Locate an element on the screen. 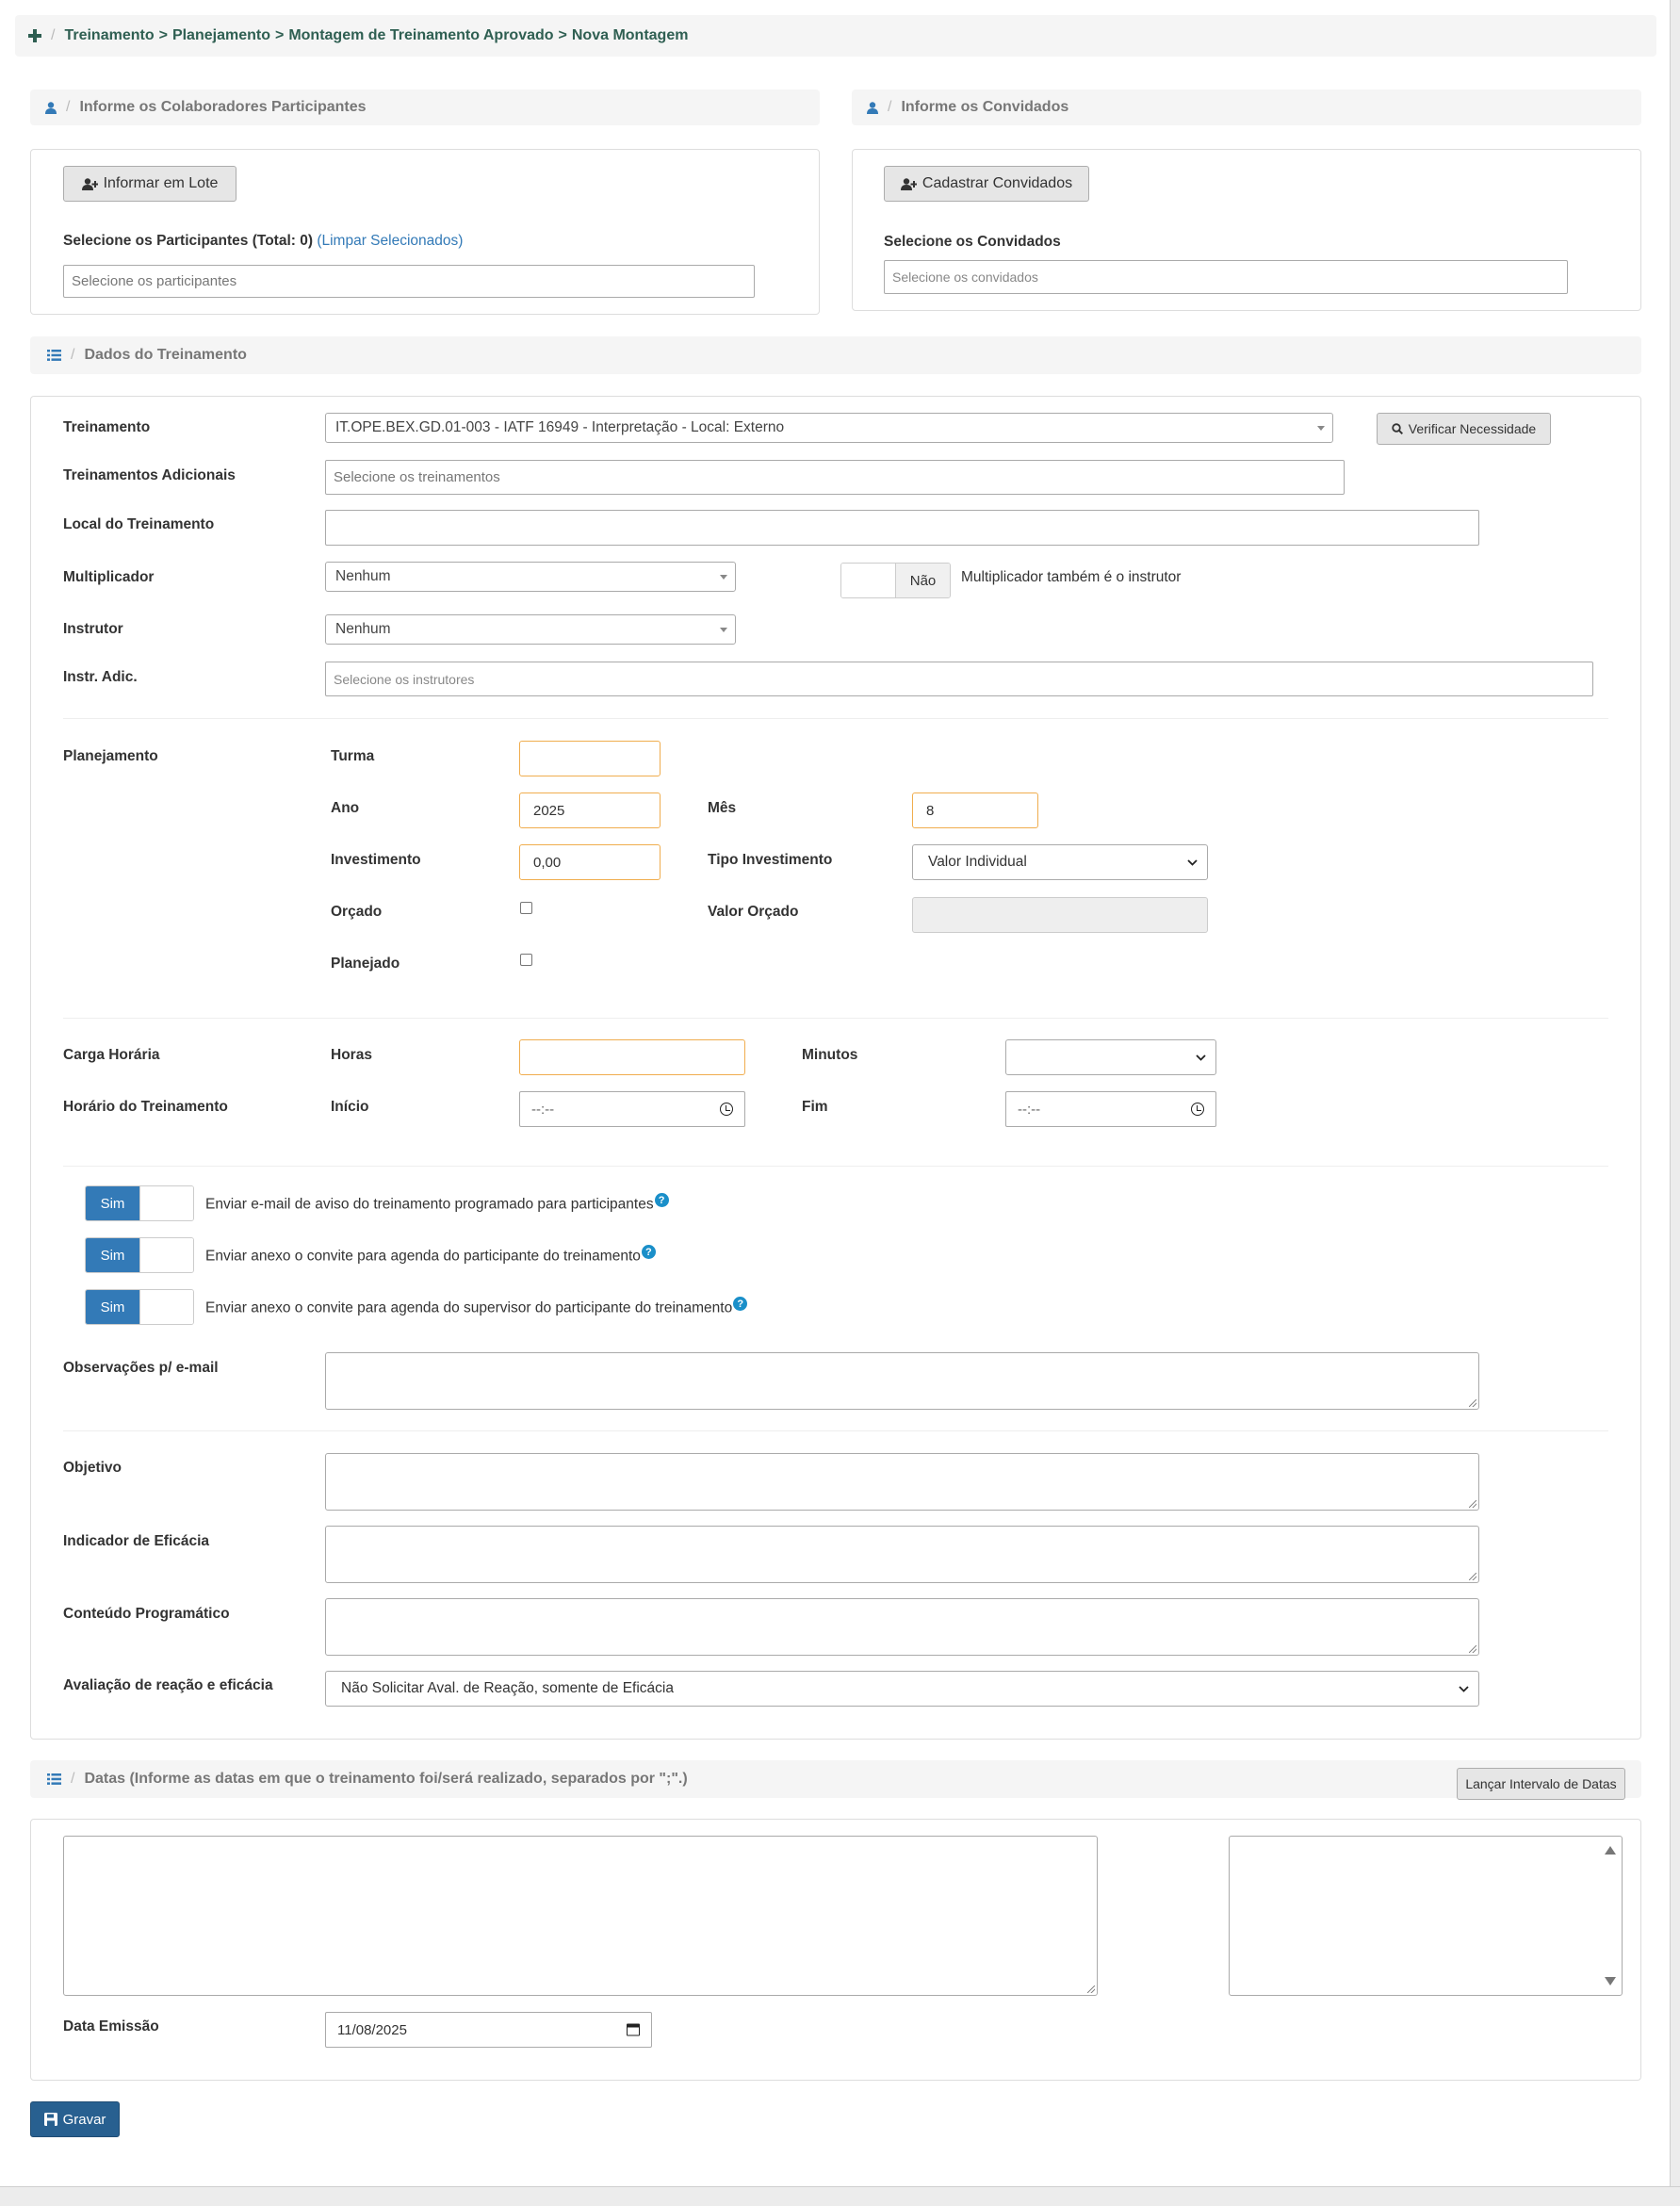  avaliacao-label: Avaliação de reação e eficácia is located at coordinates (168, 1685).